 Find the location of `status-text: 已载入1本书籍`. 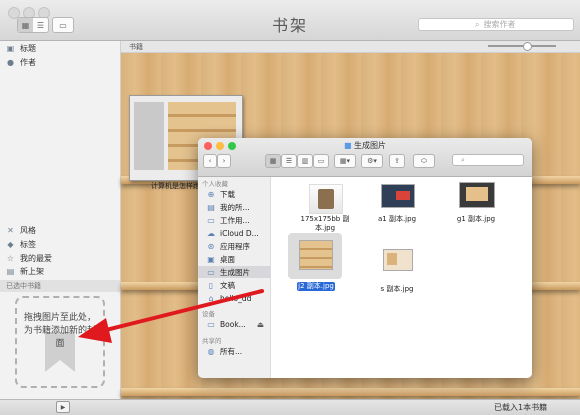

status-text: 已载入1本书籍 is located at coordinates (521, 407).